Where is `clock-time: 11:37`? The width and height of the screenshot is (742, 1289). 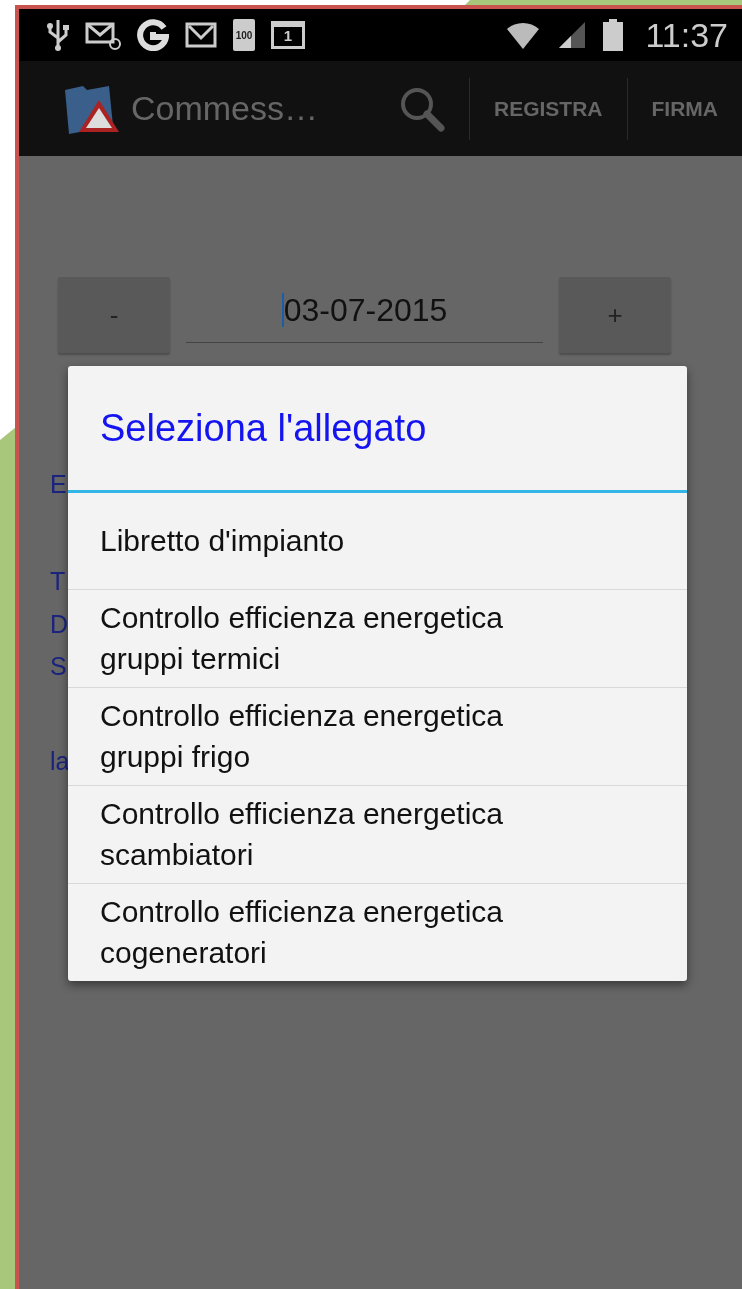 clock-time: 11:37 is located at coordinates (686, 35).